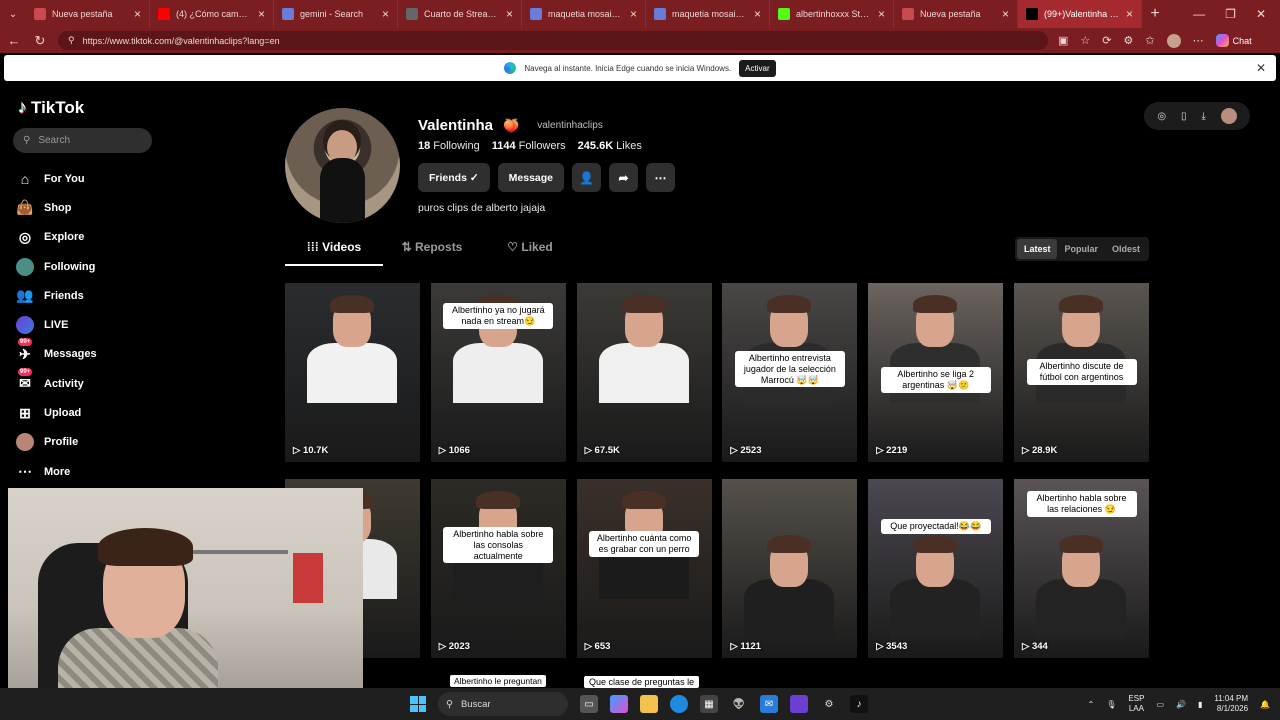 The height and width of the screenshot is (720, 1280). What do you see at coordinates (660, 177) in the screenshot?
I see `more-options-icon: ⋯` at bounding box center [660, 177].